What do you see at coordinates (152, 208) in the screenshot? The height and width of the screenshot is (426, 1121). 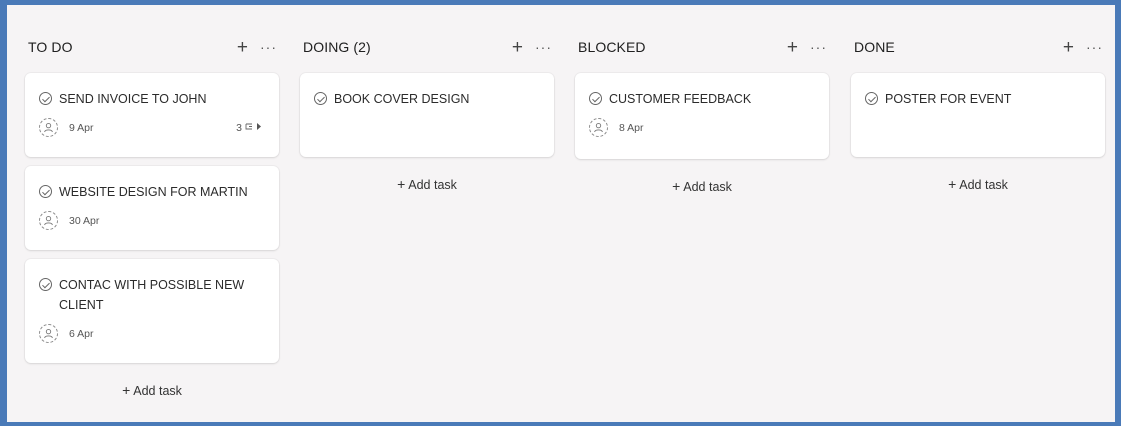 I see `task-card: WEBSITE DESIGN FOR MARTIN 30 Apr` at bounding box center [152, 208].